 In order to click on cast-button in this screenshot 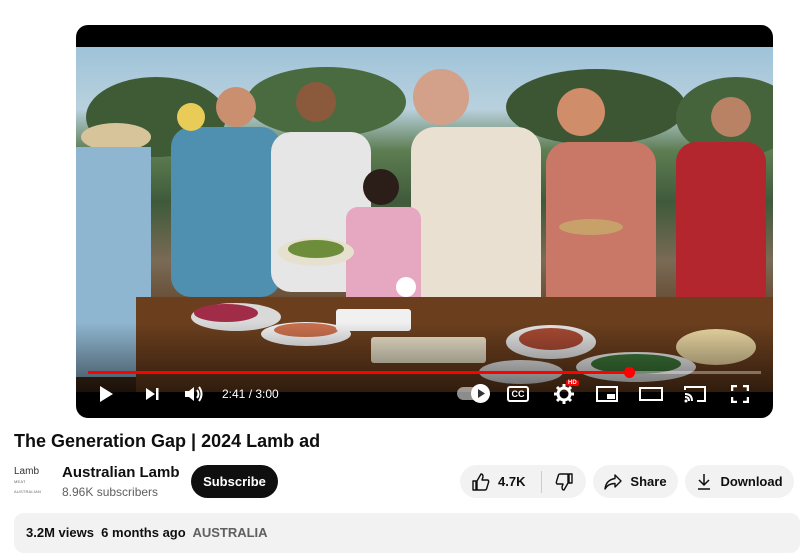, I will do `click(695, 394)`.